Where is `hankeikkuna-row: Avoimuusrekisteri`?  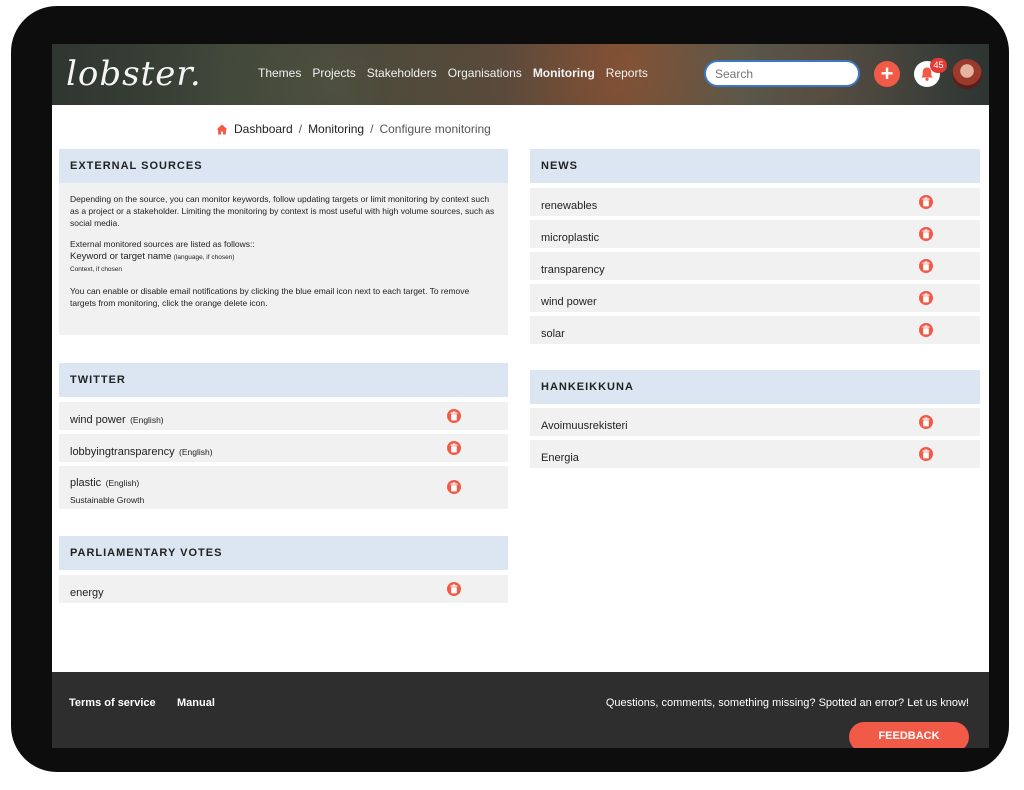
hankeikkuna-row: Avoimuusrekisteri is located at coordinates (755, 422).